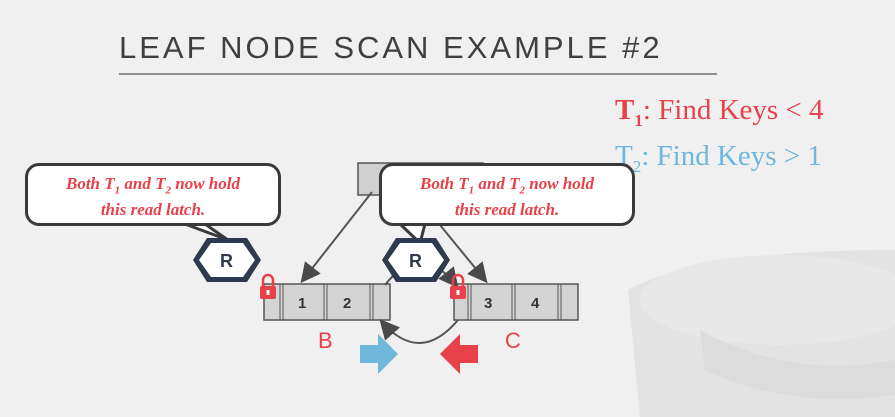 The width and height of the screenshot is (895, 417). I want to click on callout-left-text-c: now hold, so click(205, 183).